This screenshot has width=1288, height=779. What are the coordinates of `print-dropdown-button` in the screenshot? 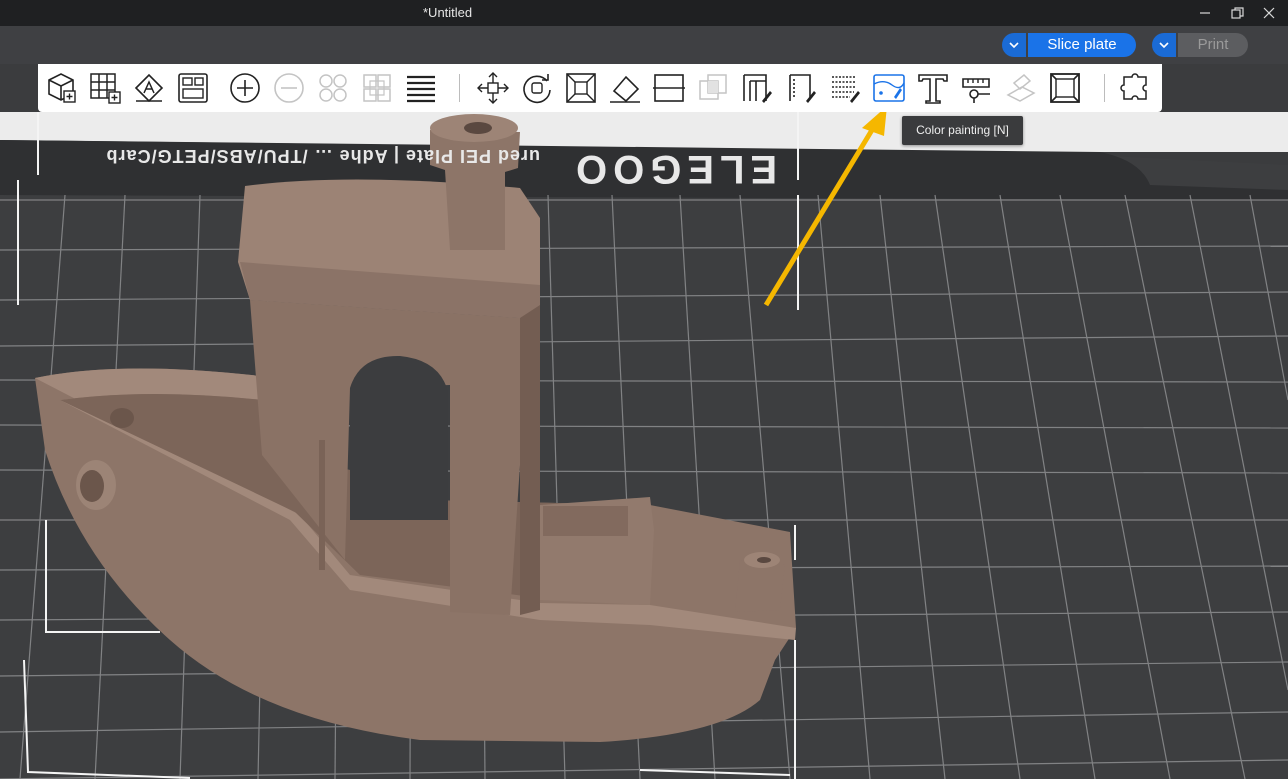 It's located at (1164, 45).